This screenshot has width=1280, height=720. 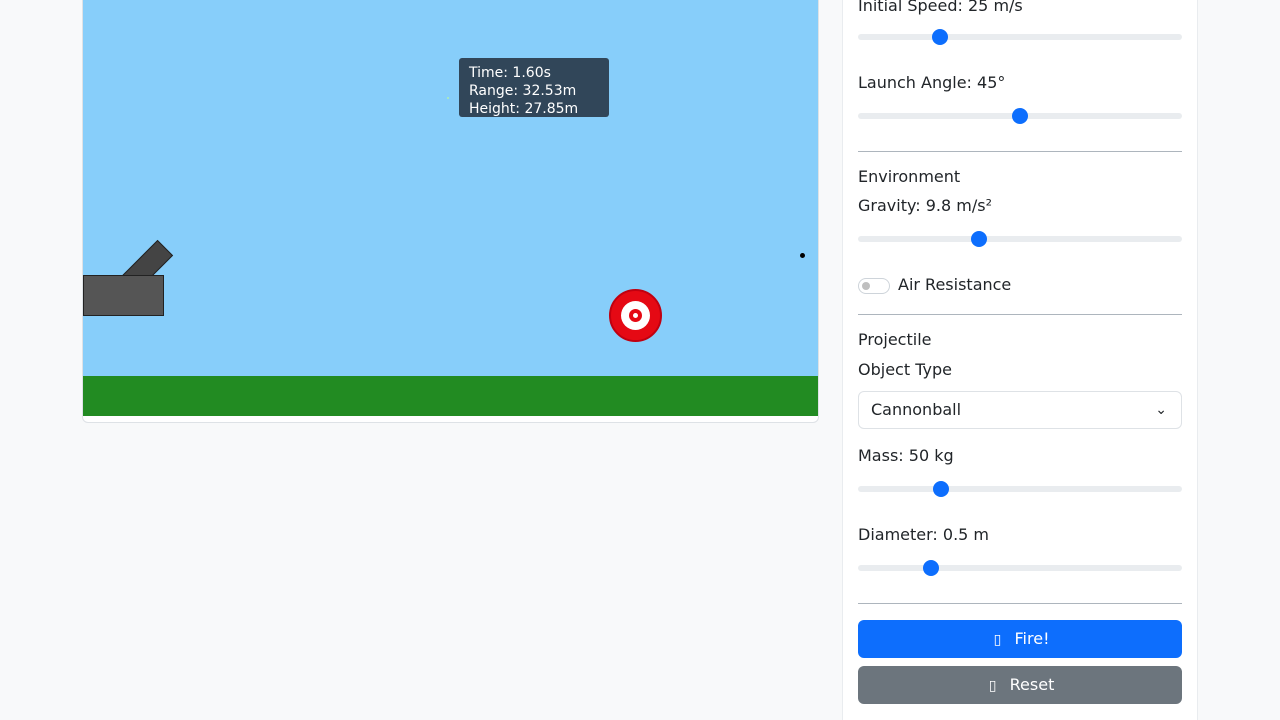 What do you see at coordinates (450, 396) in the screenshot?
I see `ground` at bounding box center [450, 396].